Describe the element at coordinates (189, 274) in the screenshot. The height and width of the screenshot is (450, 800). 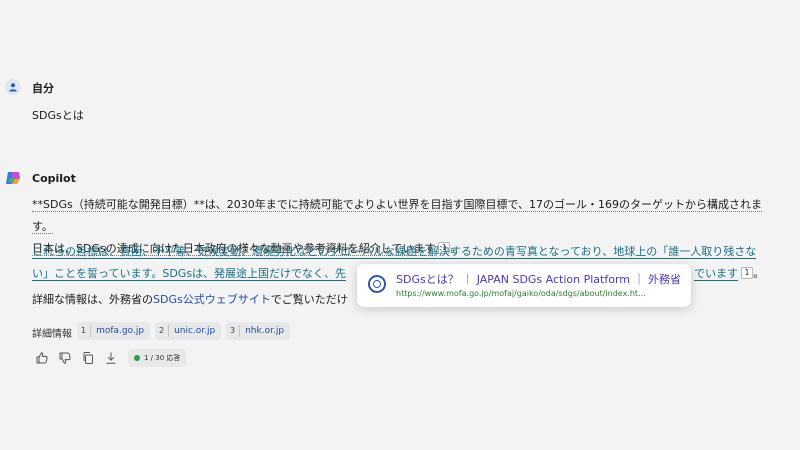
I see `highlighted-text: い」ことを誓っています。SDGsは、発展途上国だけでなく、先` at that location.